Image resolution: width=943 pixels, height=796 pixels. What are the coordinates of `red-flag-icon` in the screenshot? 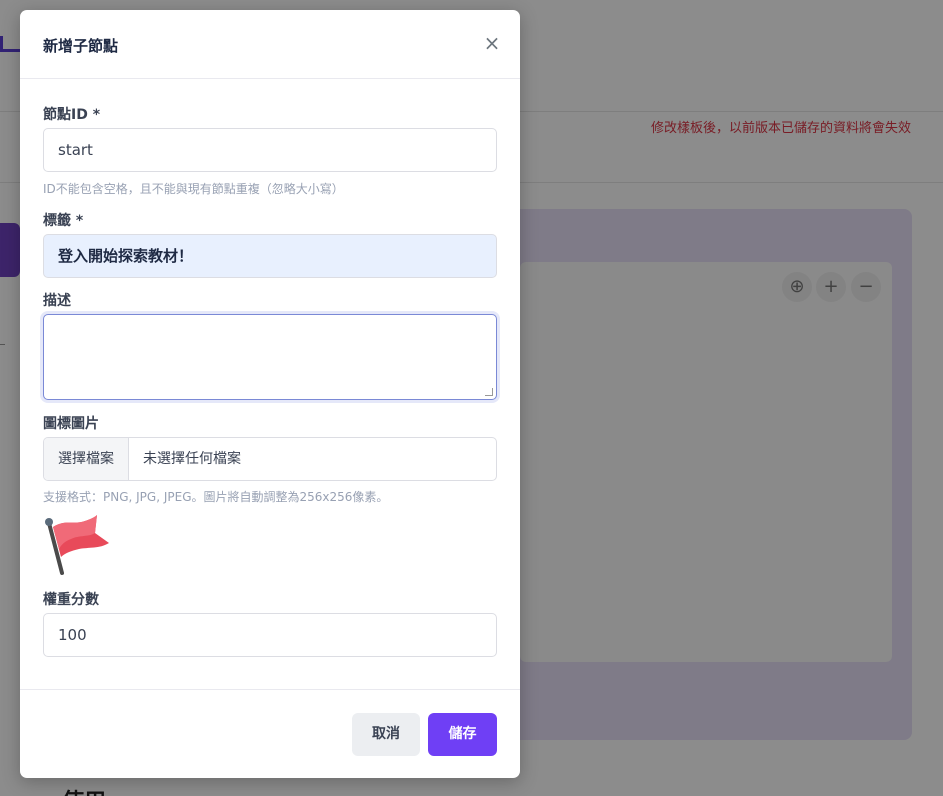 It's located at (76, 544).